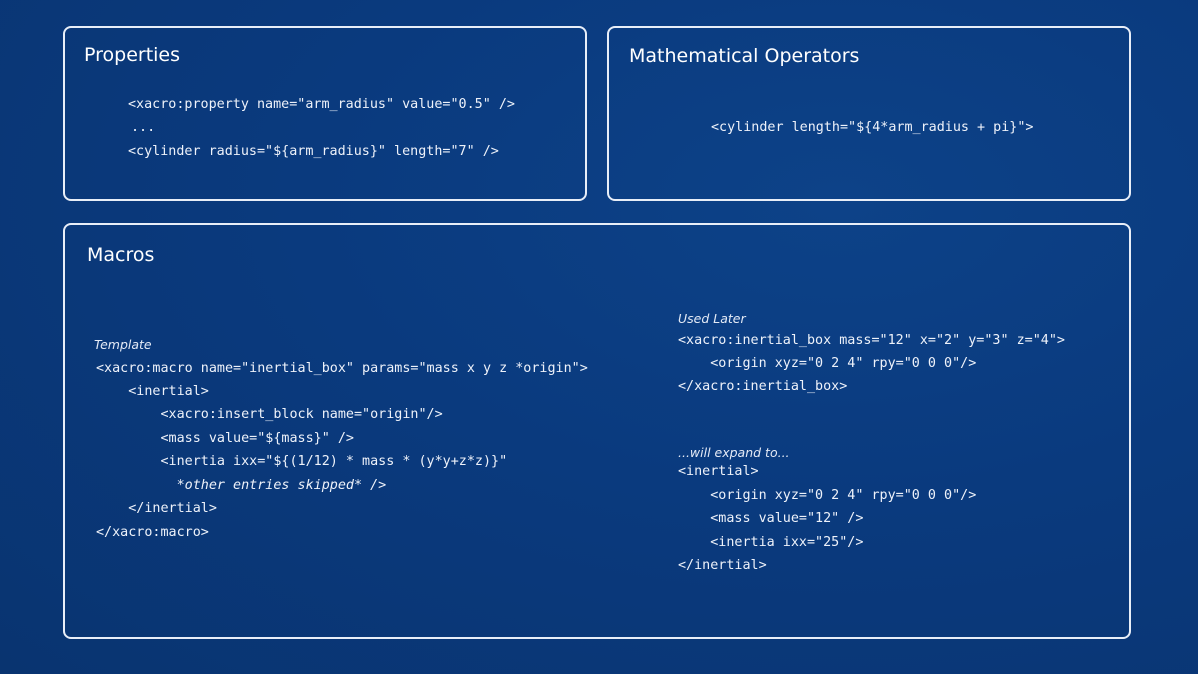  I want to click on expand-code-line-3: <mass value="12" />, so click(771, 518).